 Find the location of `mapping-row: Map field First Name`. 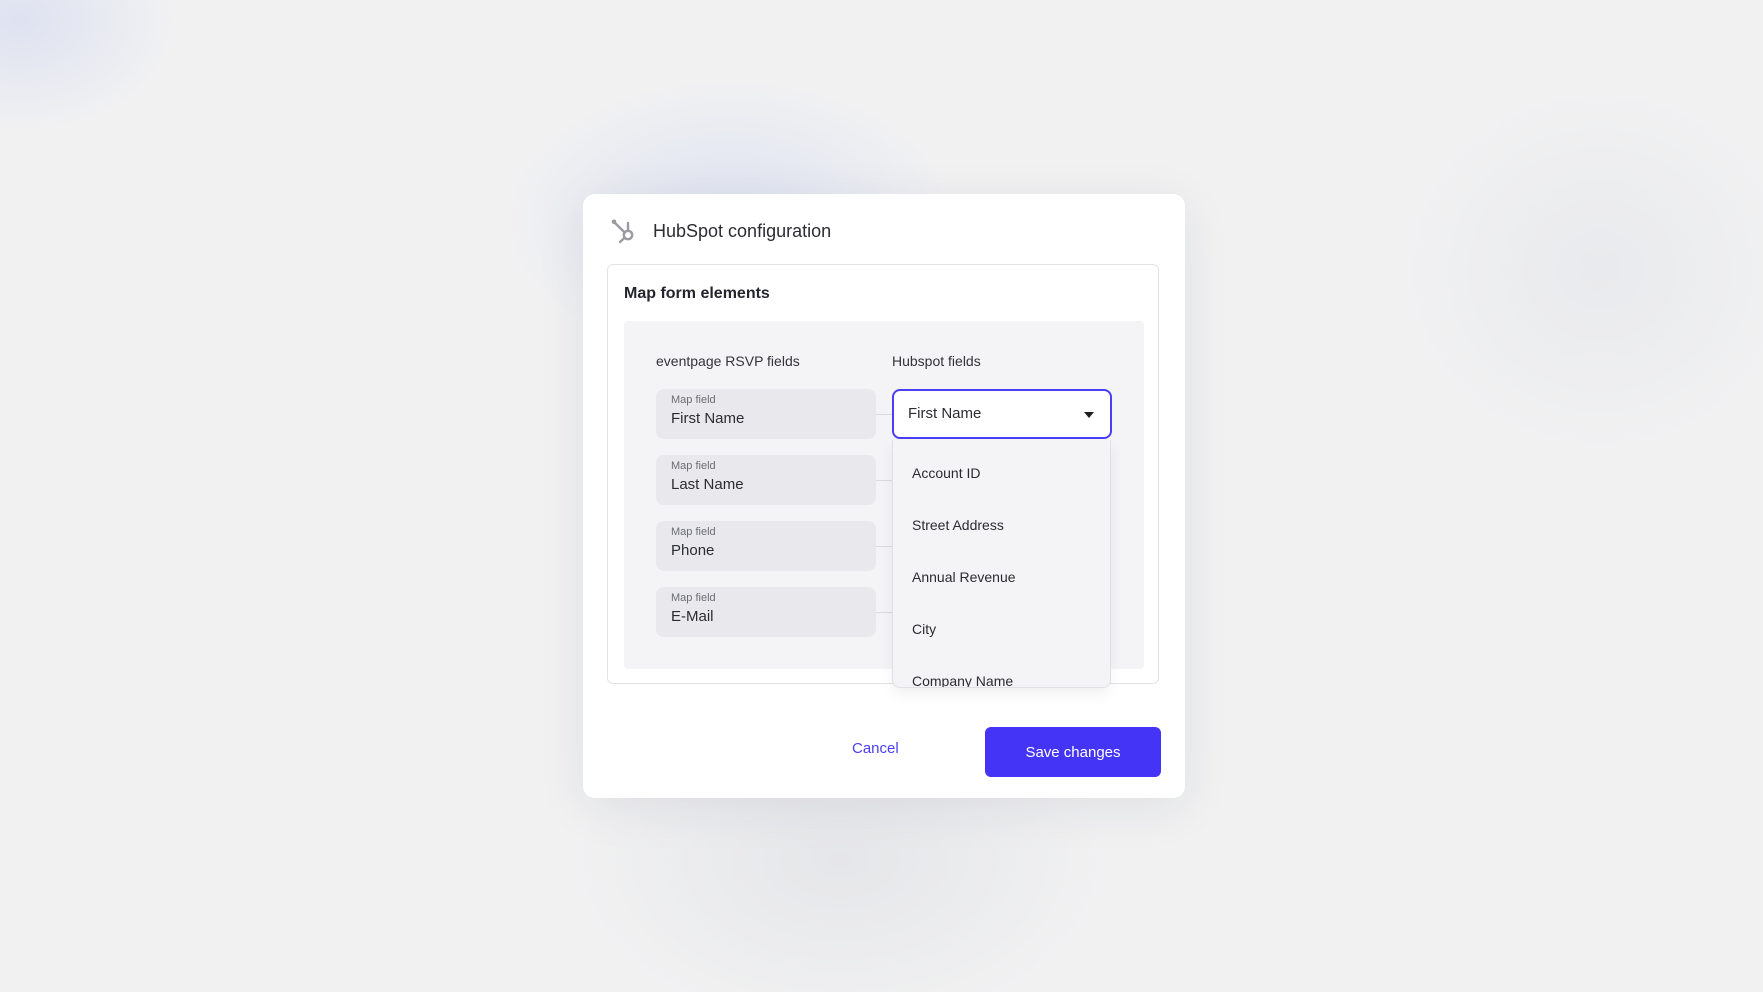

mapping-row: Map field First Name is located at coordinates (774, 414).